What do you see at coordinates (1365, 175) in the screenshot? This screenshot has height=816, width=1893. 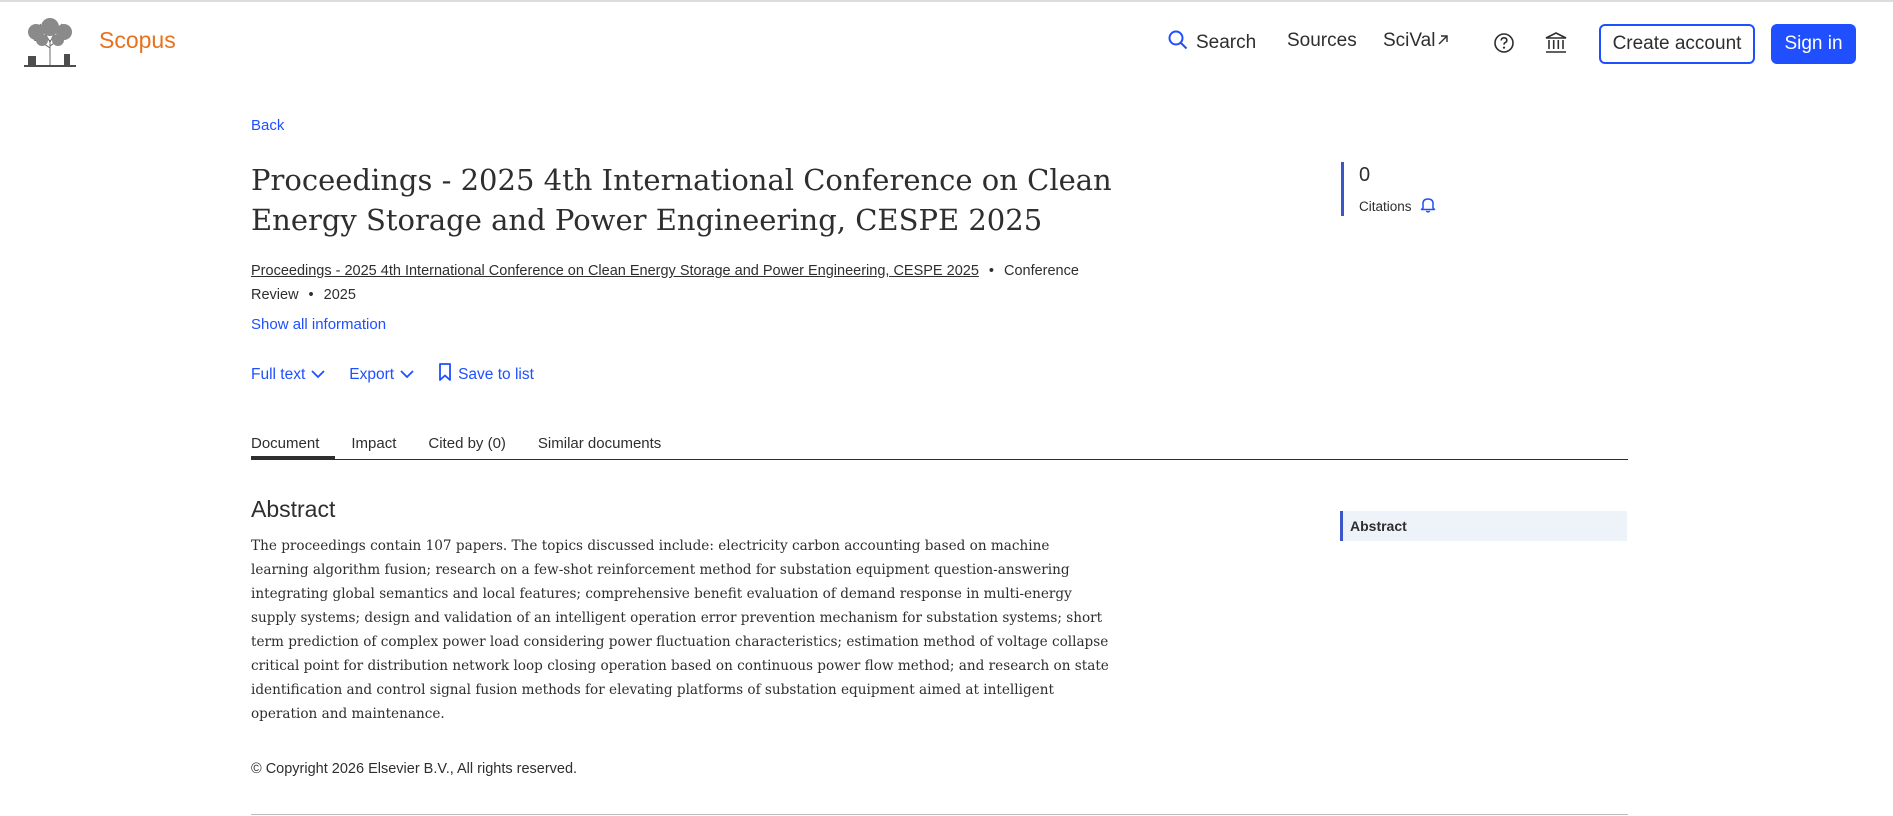 I see `citations-count: 0` at bounding box center [1365, 175].